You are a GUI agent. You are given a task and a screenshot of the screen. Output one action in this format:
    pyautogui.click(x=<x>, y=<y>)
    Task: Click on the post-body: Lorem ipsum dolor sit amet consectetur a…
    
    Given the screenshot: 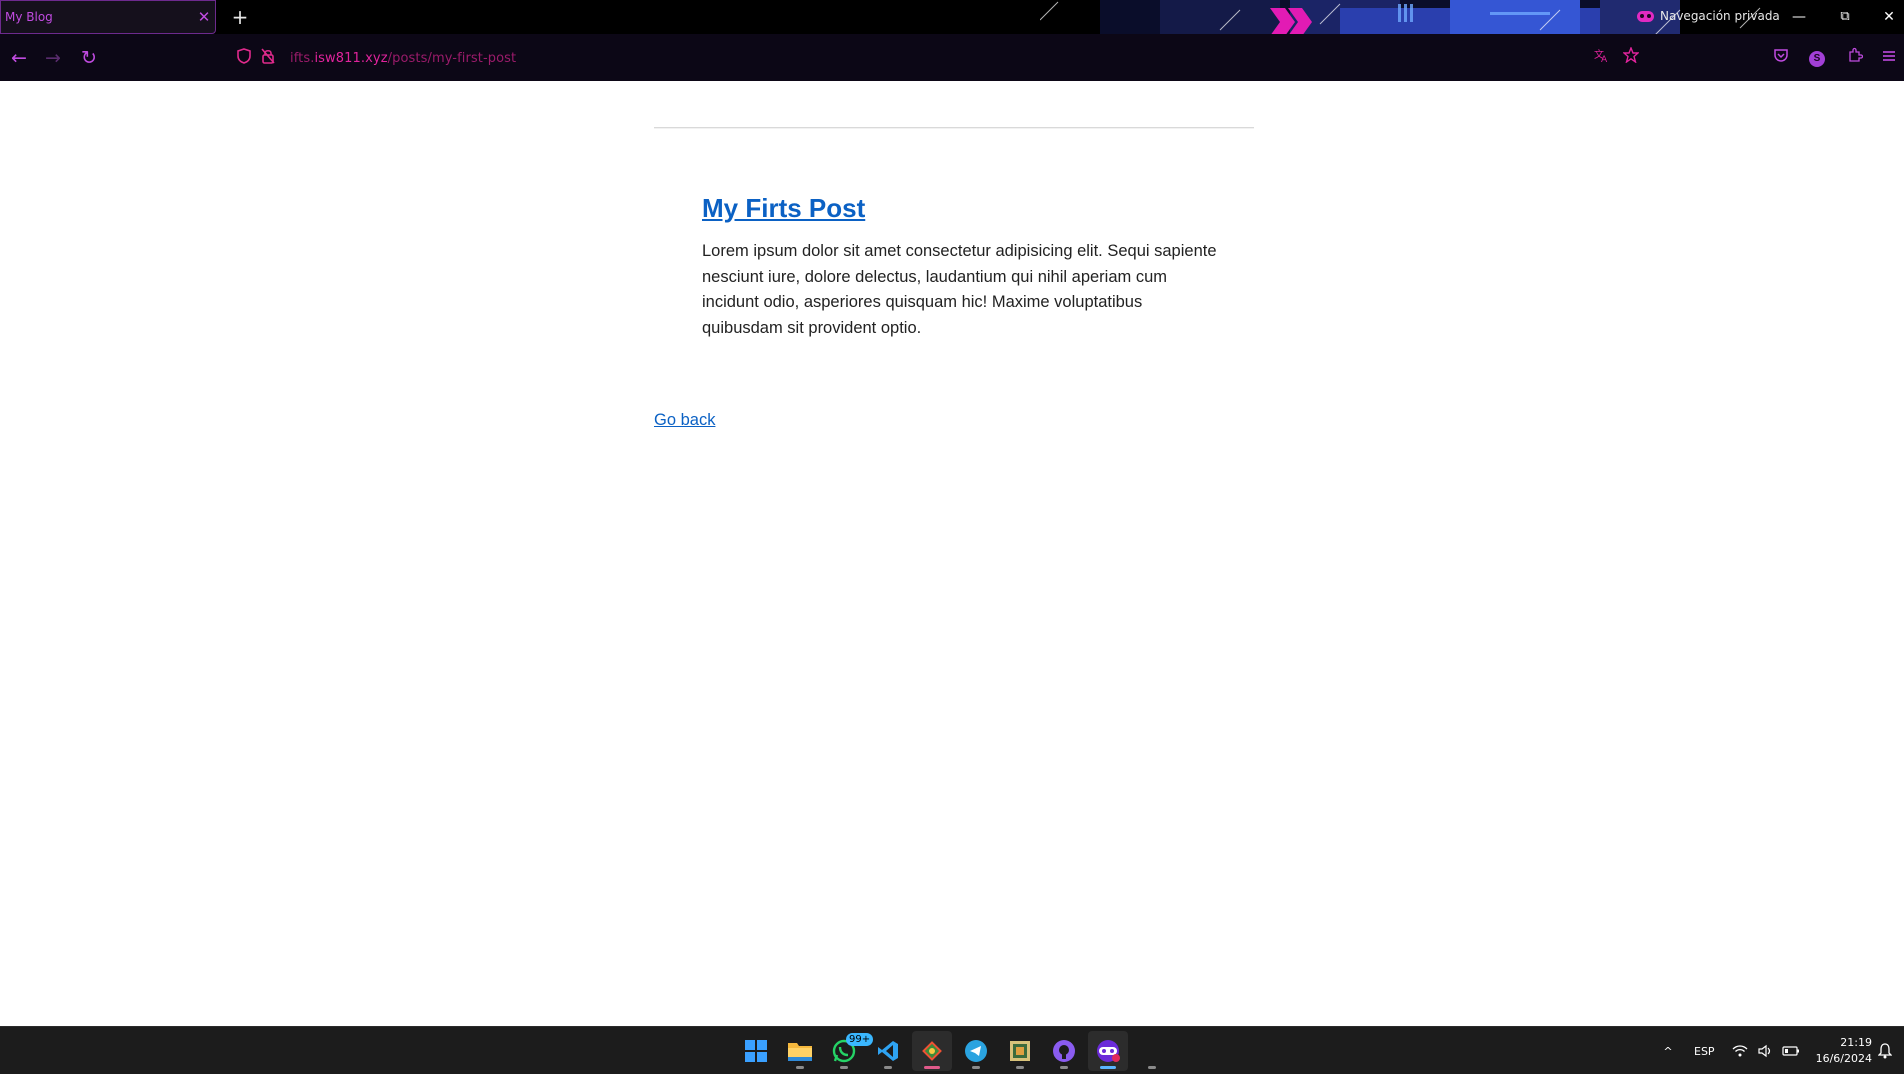 What is the action you would take?
    pyautogui.click(x=959, y=289)
    